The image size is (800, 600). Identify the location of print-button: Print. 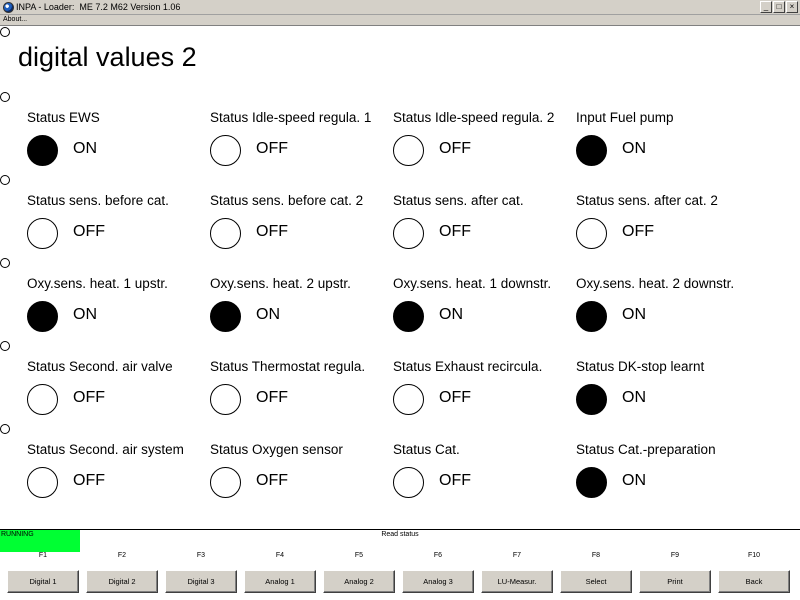
(675, 581).